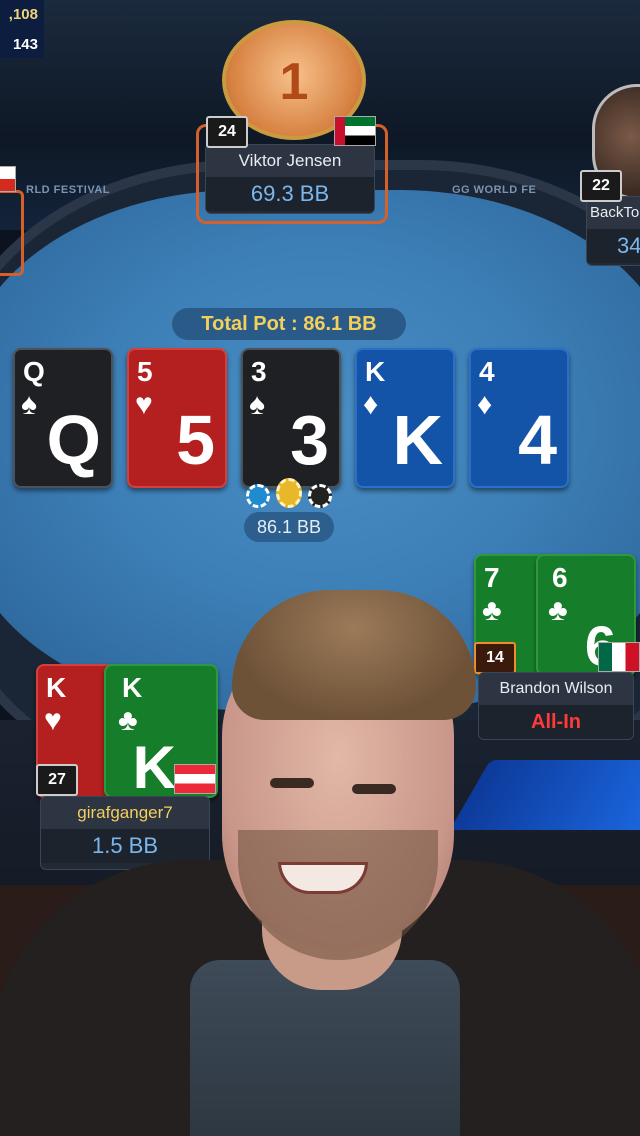 The height and width of the screenshot is (1136, 640). What do you see at coordinates (12, 233) in the screenshot?
I see `left-seat-frame` at bounding box center [12, 233].